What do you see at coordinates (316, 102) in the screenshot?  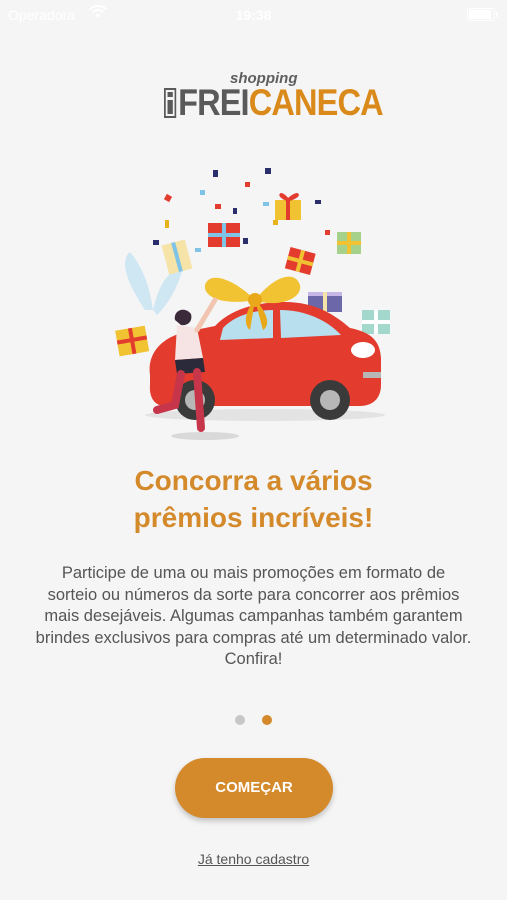 I see `logo-caneca: CANECA` at bounding box center [316, 102].